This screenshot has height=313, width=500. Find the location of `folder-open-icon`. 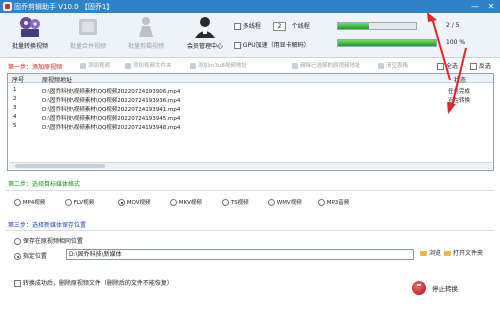

folder-open-icon is located at coordinates (447, 253).